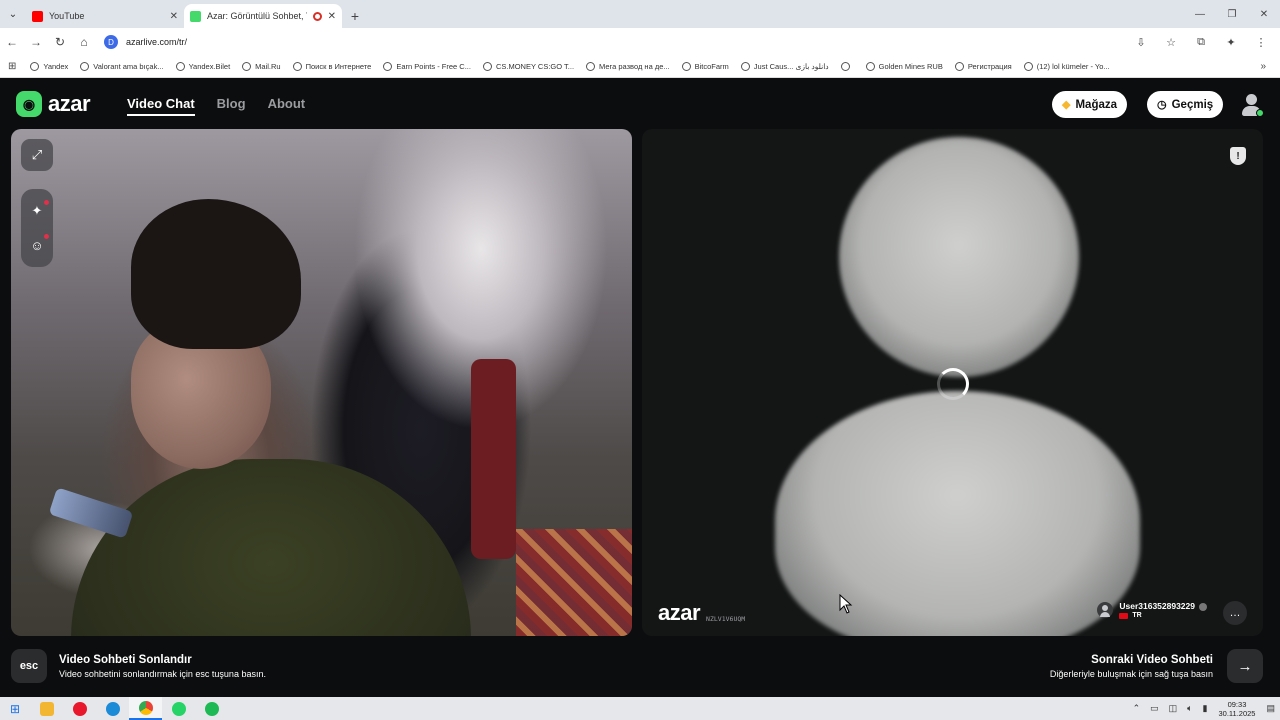 This screenshot has width=1280, height=720. I want to click on clock-time: 09:33, so click(1237, 704).